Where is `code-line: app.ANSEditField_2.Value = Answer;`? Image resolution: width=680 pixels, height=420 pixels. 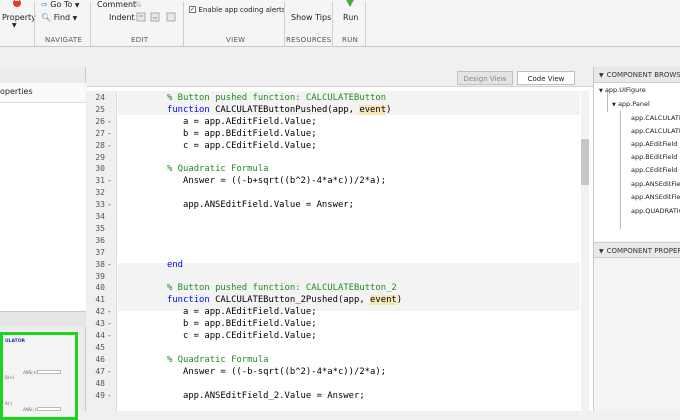 code-line: app.ANSEditField_2.Value = Answer; is located at coordinates (274, 396).